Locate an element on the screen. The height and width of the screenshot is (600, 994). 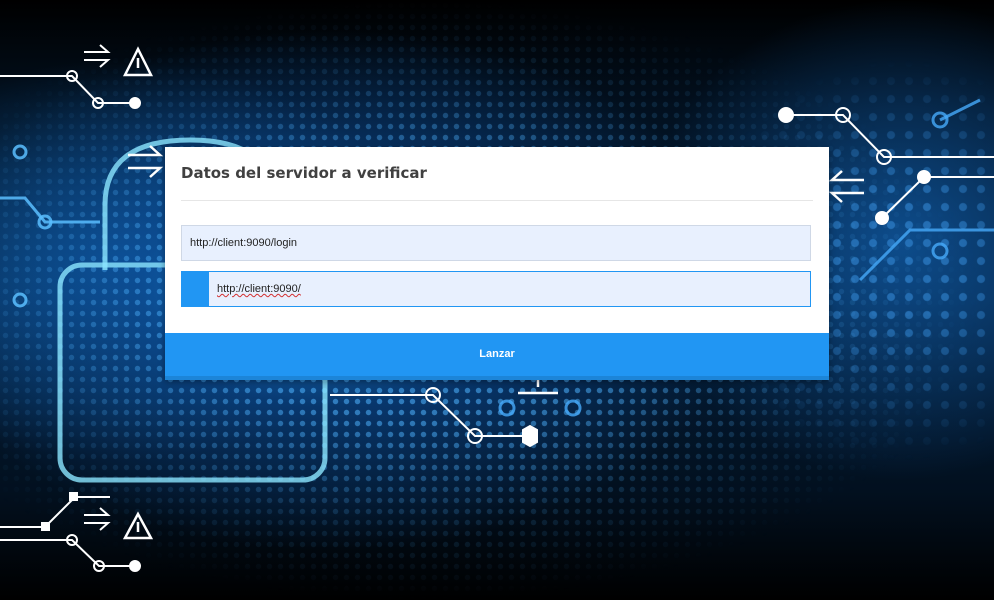
circuit-lines-bottom-left is located at coordinates (70, 532).